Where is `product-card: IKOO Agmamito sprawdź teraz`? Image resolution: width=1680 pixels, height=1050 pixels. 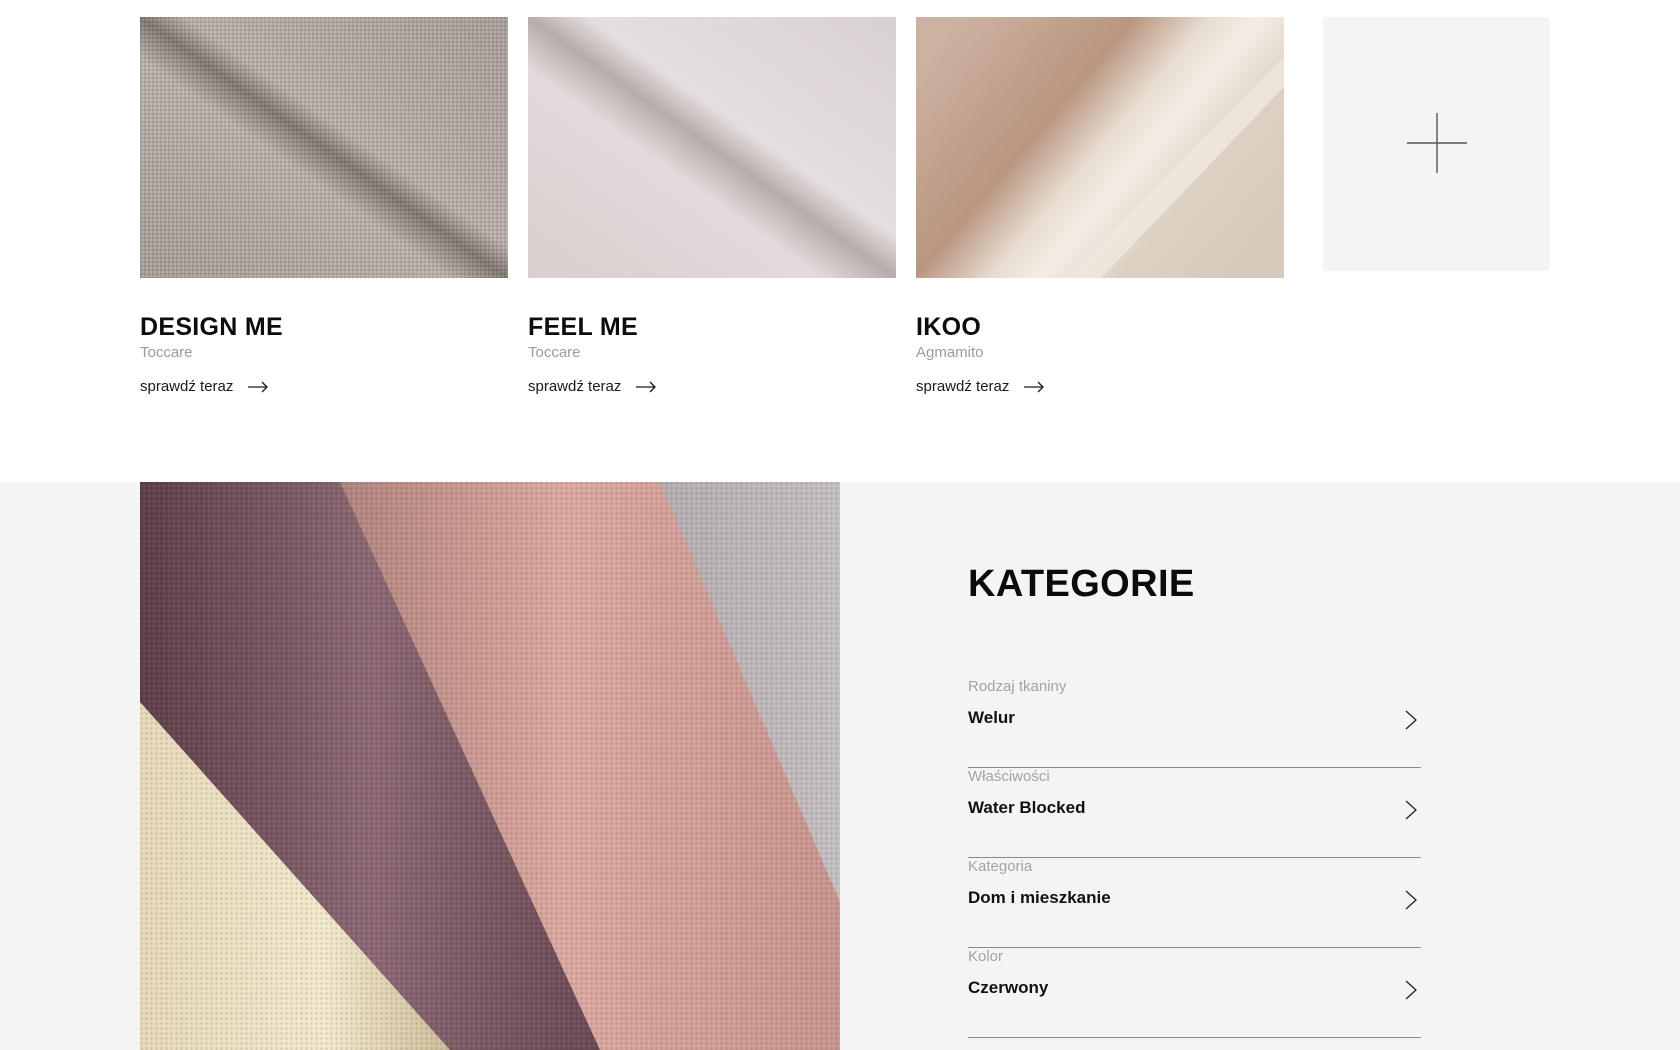 product-card: IKOO Agmamito sprawdź teraz is located at coordinates (1100, 206).